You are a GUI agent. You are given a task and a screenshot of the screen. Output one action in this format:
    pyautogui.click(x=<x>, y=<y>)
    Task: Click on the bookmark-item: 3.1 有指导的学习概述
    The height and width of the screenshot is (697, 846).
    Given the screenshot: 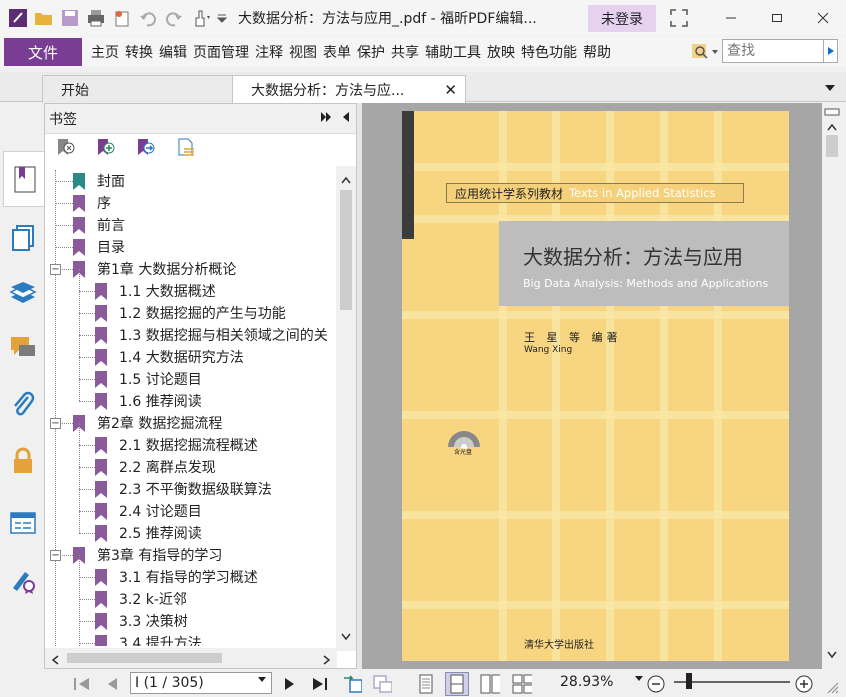 What is the action you would take?
    pyautogui.click(x=176, y=577)
    